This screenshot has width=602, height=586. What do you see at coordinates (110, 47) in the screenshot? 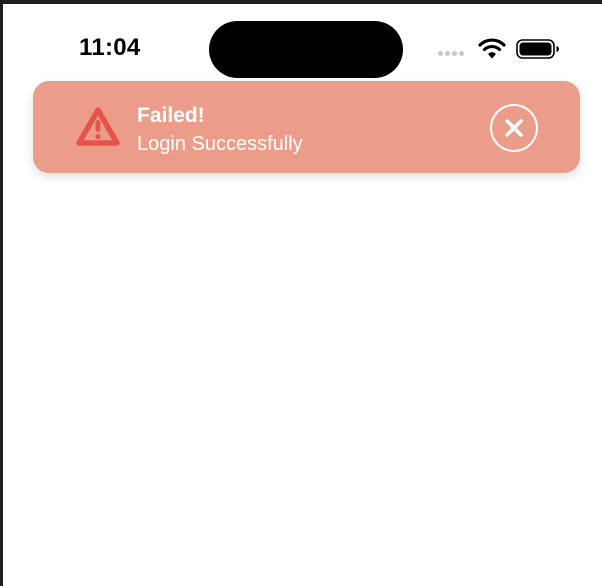
I see `status-time: 11:04` at bounding box center [110, 47].